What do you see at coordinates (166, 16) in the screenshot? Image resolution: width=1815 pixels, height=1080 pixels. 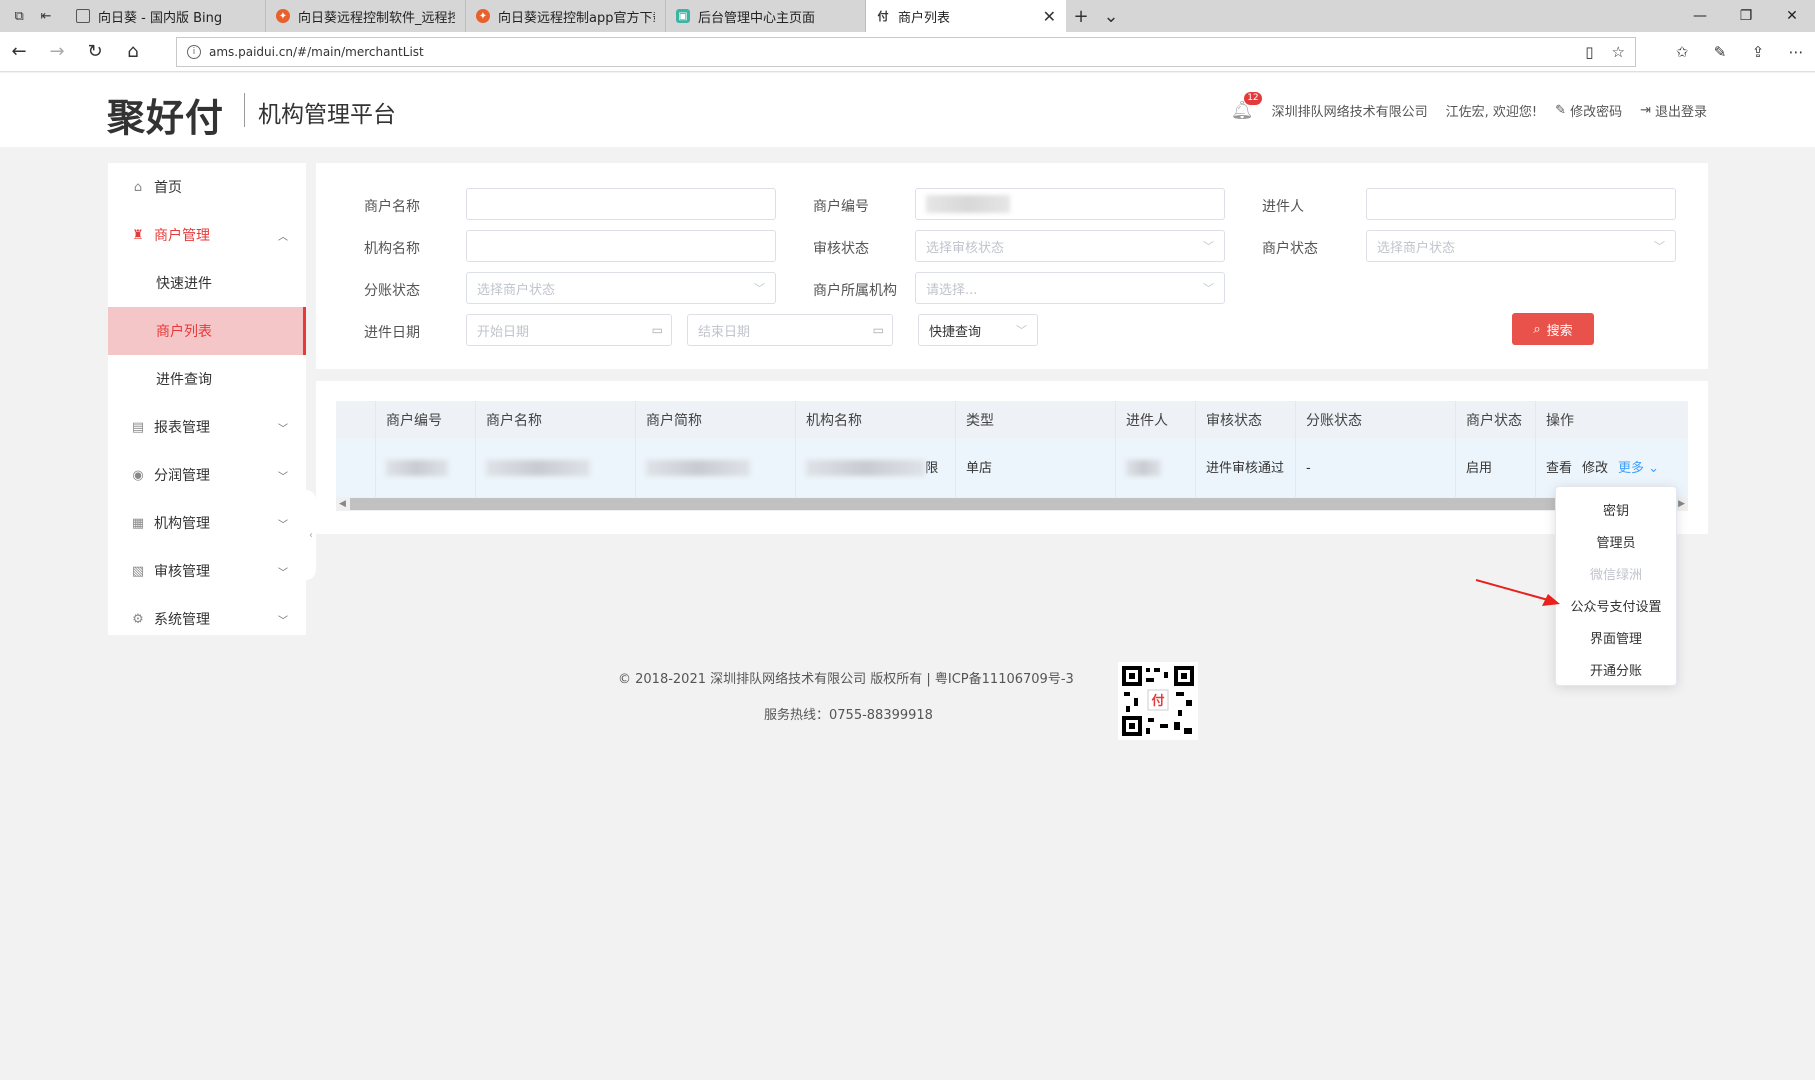 I see `browser-tab-1: 向日葵 - 国内版 Bing` at bounding box center [166, 16].